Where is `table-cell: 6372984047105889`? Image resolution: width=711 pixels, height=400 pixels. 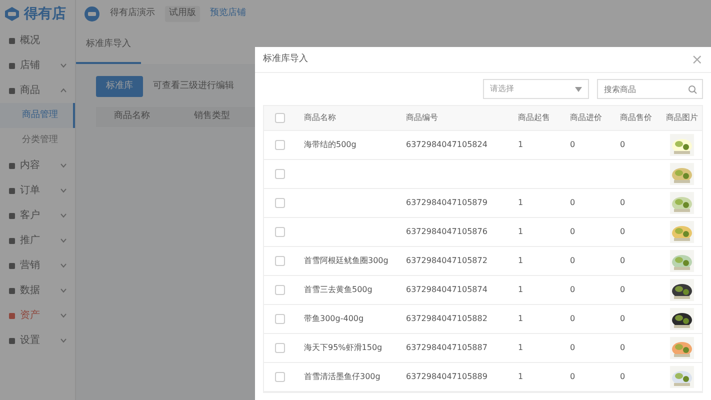 table-cell: 6372984047105889 is located at coordinates (447, 376).